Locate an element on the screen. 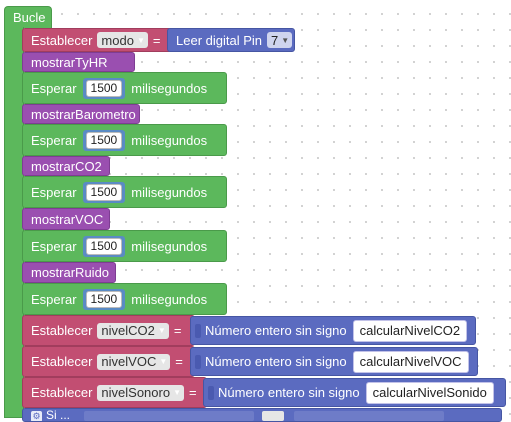 The image size is (511, 422). function-name: calcularNivelCO2 is located at coordinates (410, 330).